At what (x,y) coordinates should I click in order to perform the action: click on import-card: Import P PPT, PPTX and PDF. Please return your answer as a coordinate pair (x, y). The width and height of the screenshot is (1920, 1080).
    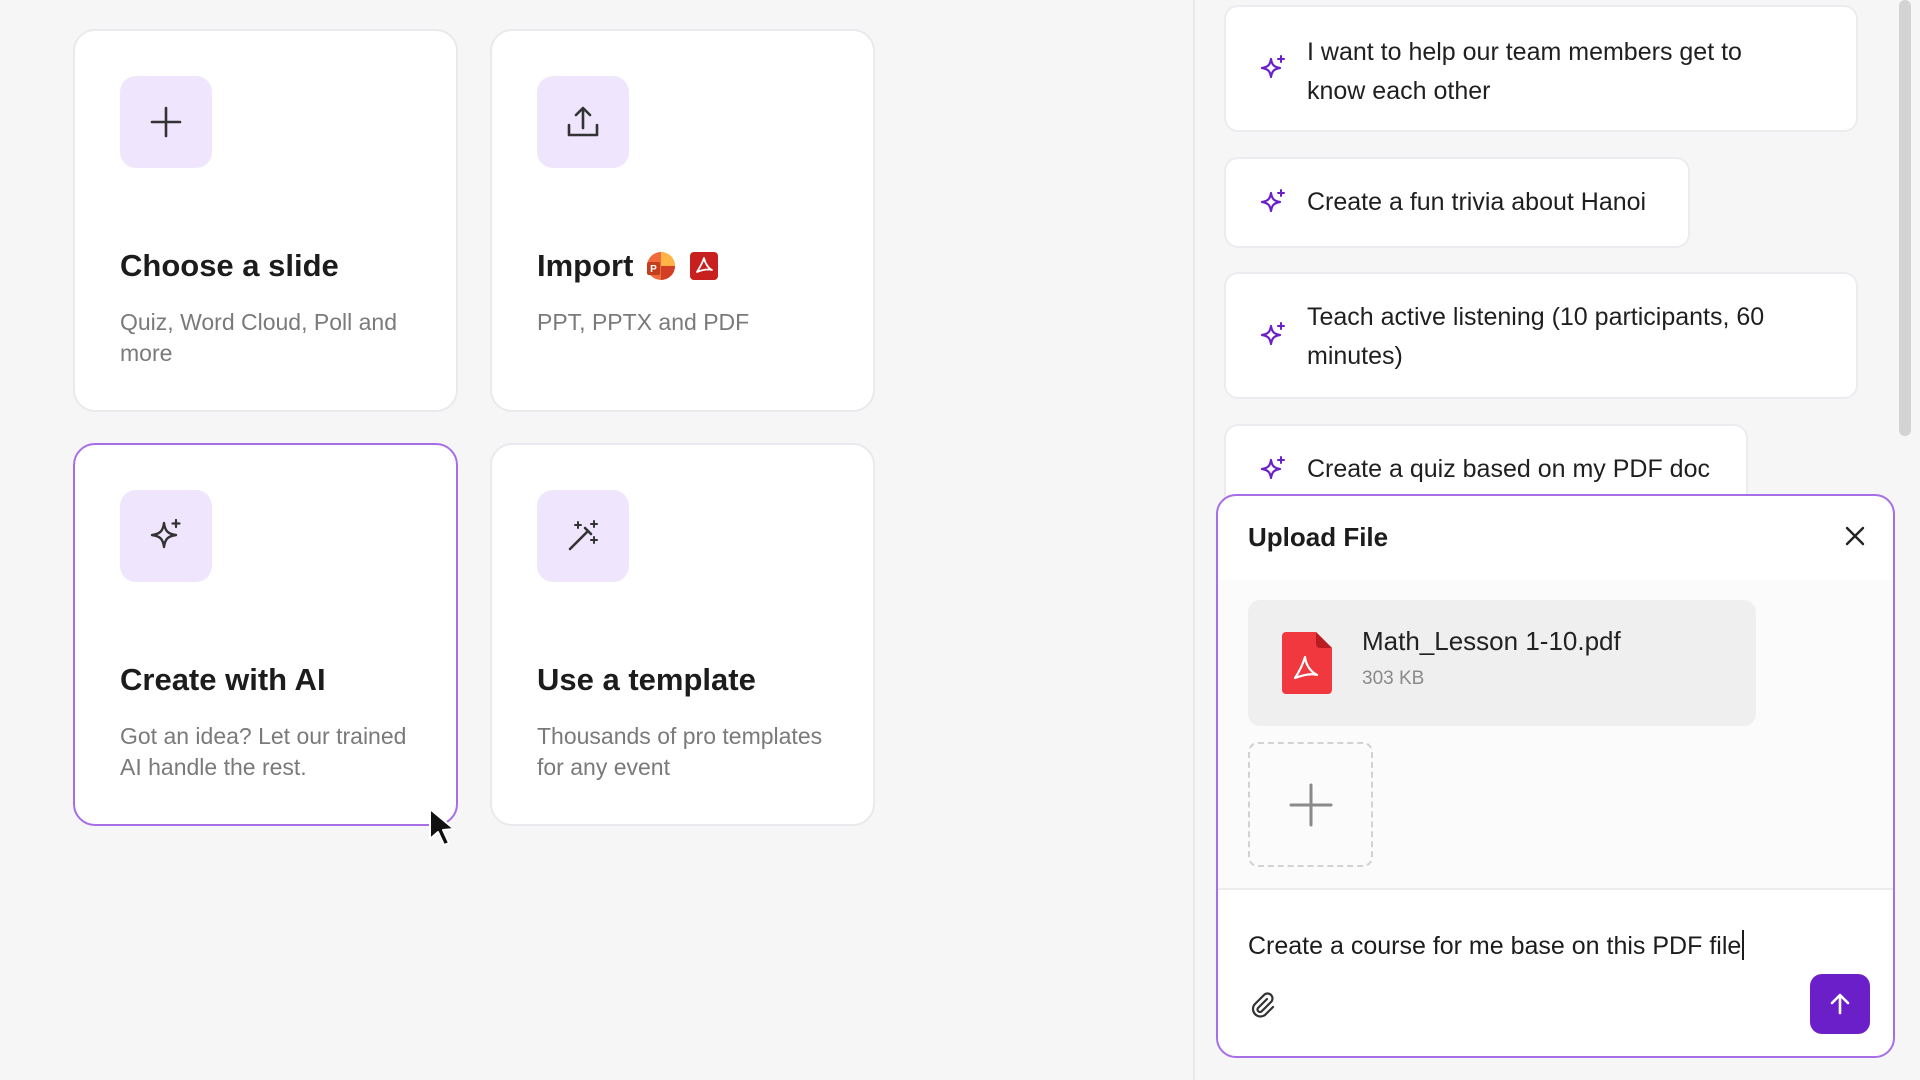
    Looking at the image, I should click on (682, 220).